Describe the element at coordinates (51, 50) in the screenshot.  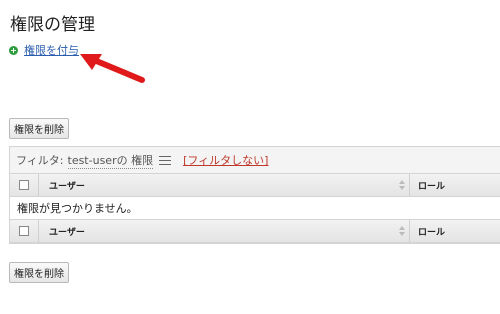
I see `grant-permission-link: 権限を付与` at that location.